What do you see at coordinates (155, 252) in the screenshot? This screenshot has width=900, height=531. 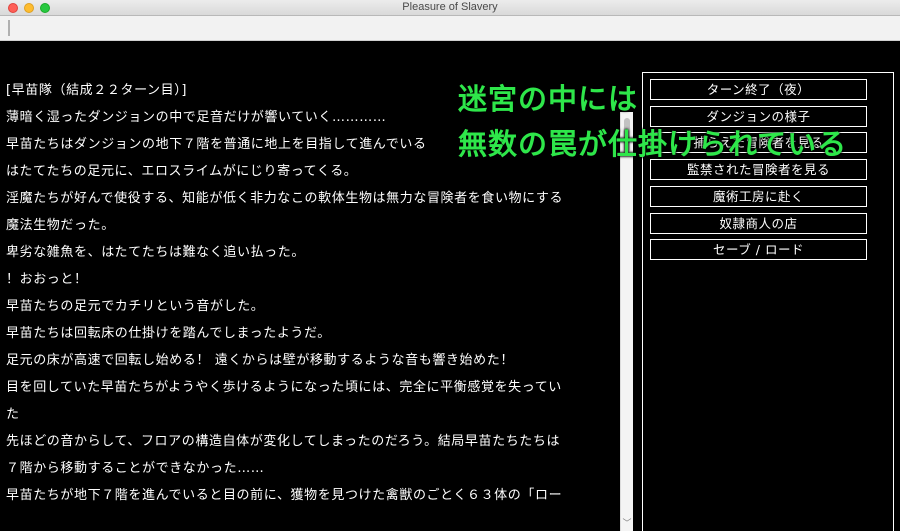 I see `log-line: 卑劣な雑魚を、はたてたちは難なく追い払った。` at bounding box center [155, 252].